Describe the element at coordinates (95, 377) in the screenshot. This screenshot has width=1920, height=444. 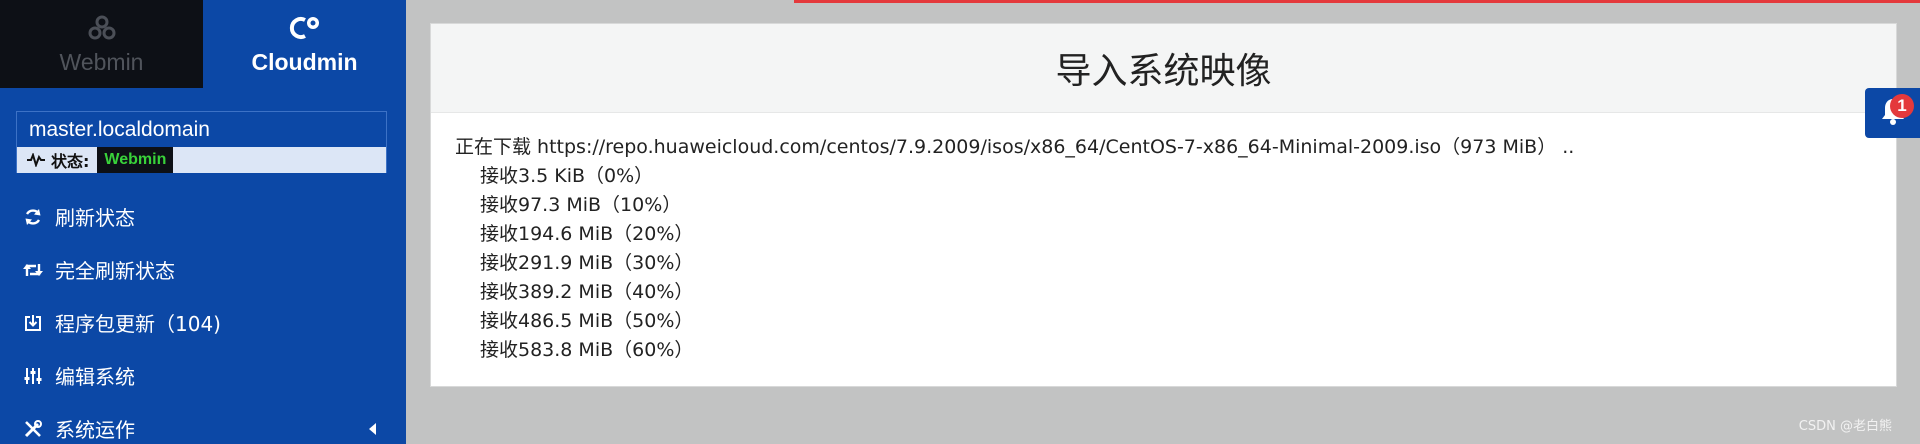
I see `menu-item-label: 编辑系统` at that location.